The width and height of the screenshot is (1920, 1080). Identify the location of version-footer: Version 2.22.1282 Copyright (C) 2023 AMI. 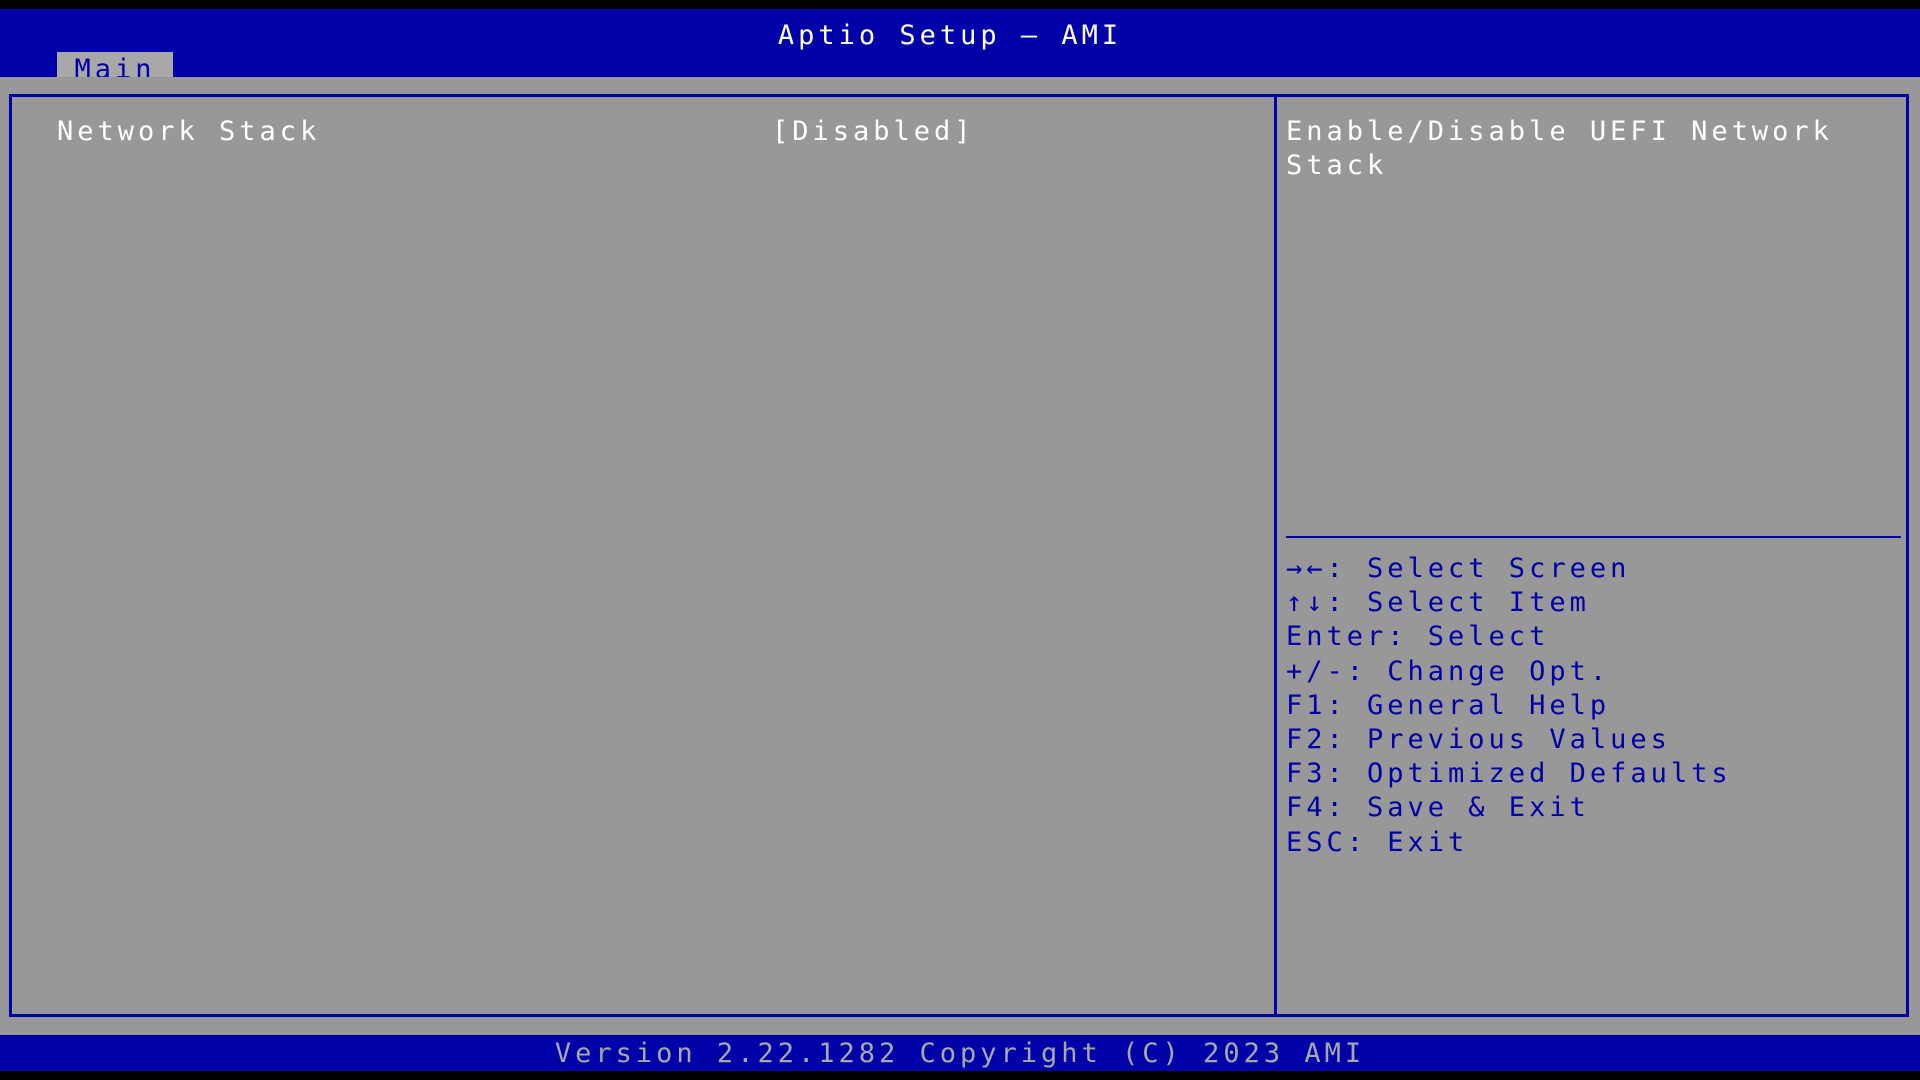
(960, 1053).